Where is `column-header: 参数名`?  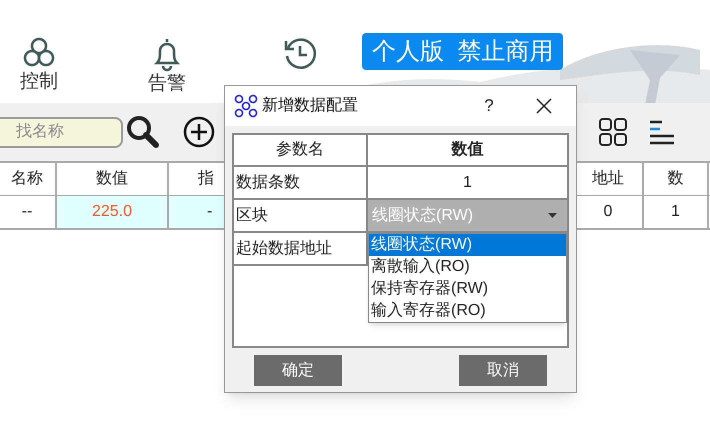 column-header: 参数名 is located at coordinates (301, 150).